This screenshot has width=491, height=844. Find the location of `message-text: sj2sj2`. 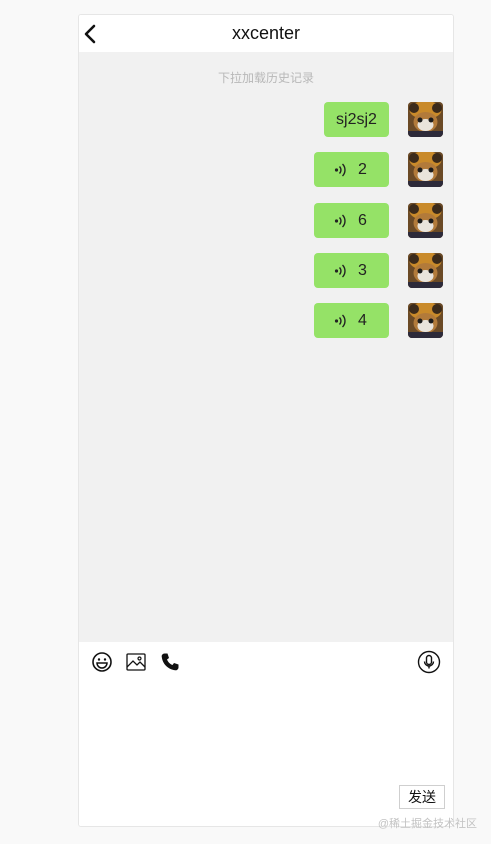

message-text: sj2sj2 is located at coordinates (356, 119).